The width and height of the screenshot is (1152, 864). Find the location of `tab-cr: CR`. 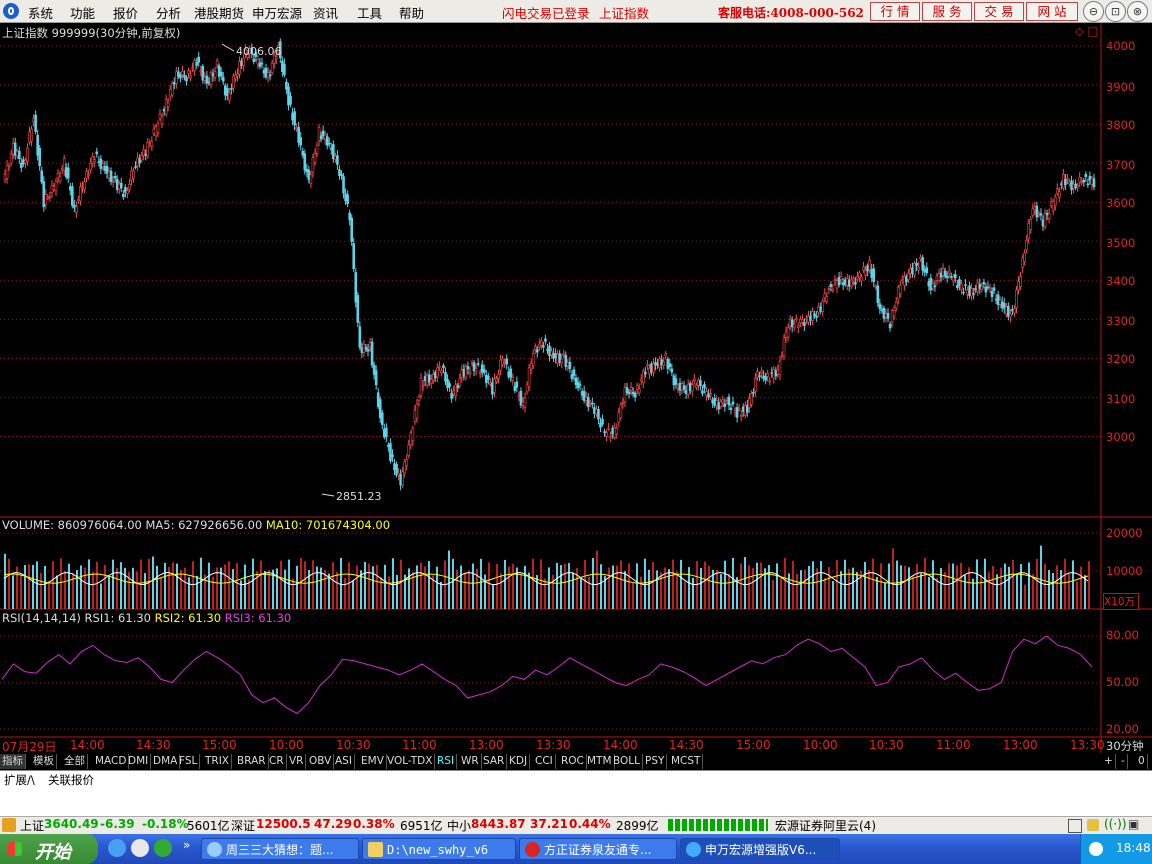

tab-cr: CR is located at coordinates (277, 761).